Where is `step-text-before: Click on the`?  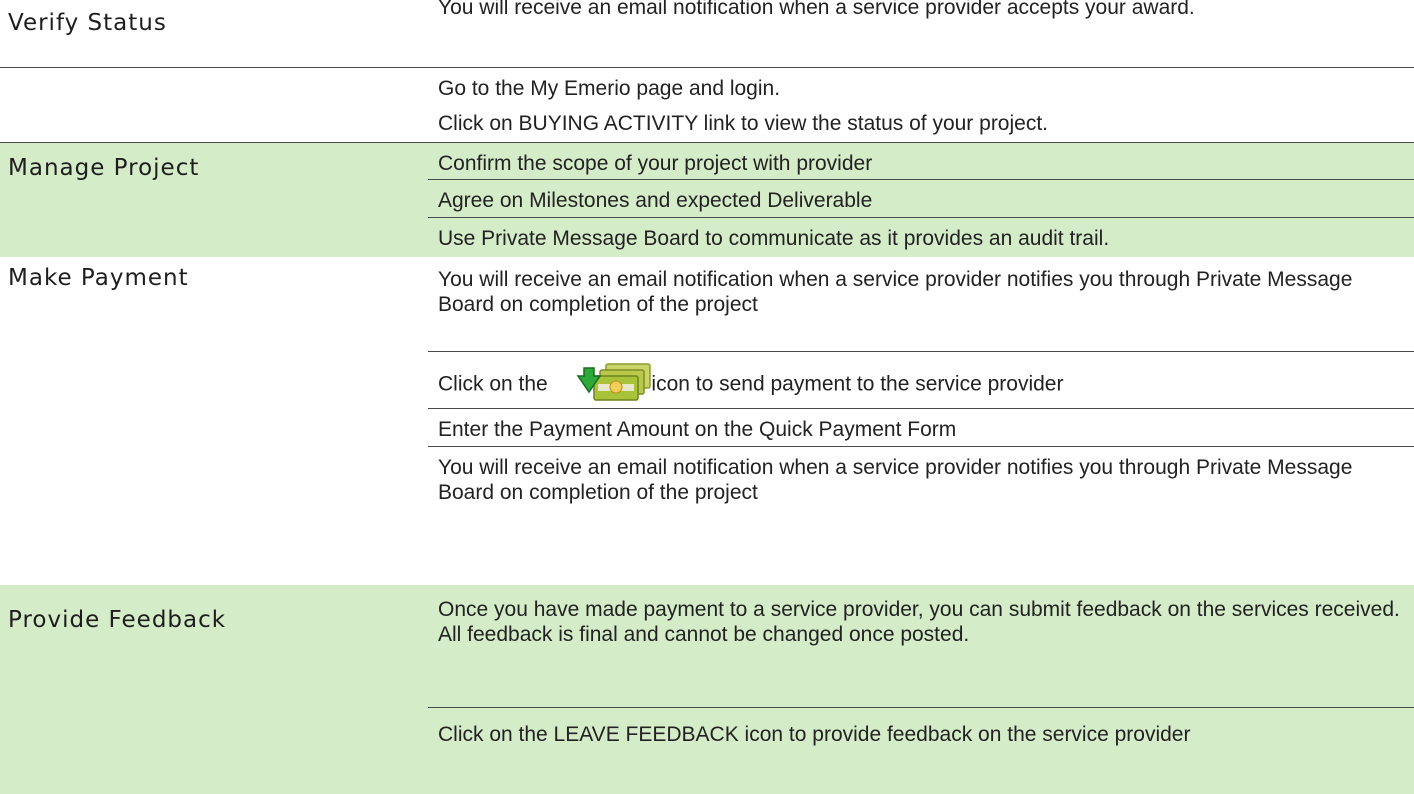
step-text-before: Click on the is located at coordinates (493, 384).